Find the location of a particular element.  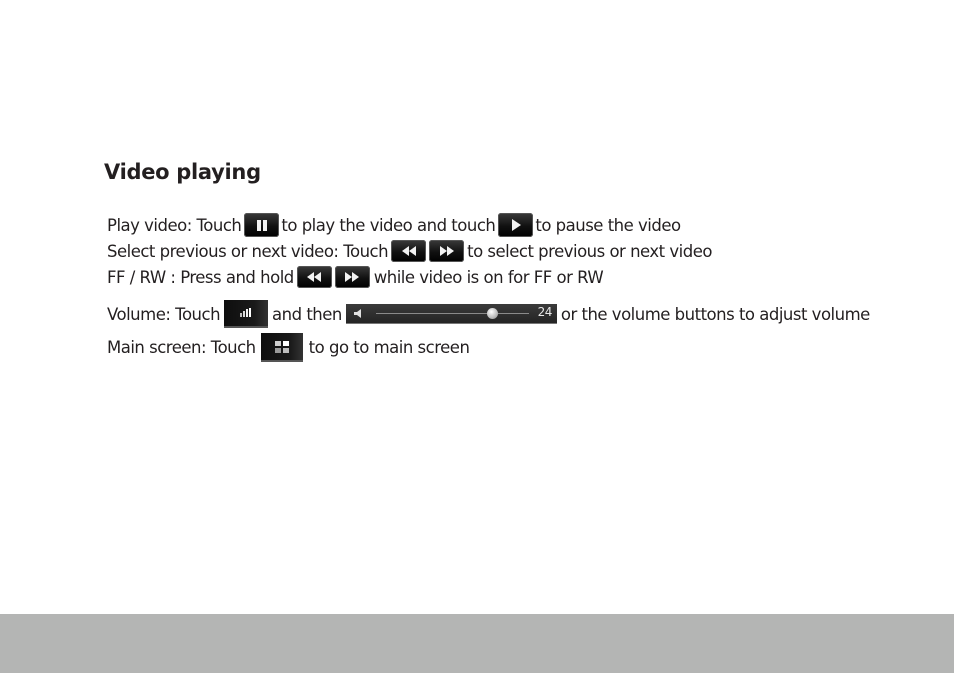

rewind-button is located at coordinates (314, 277).